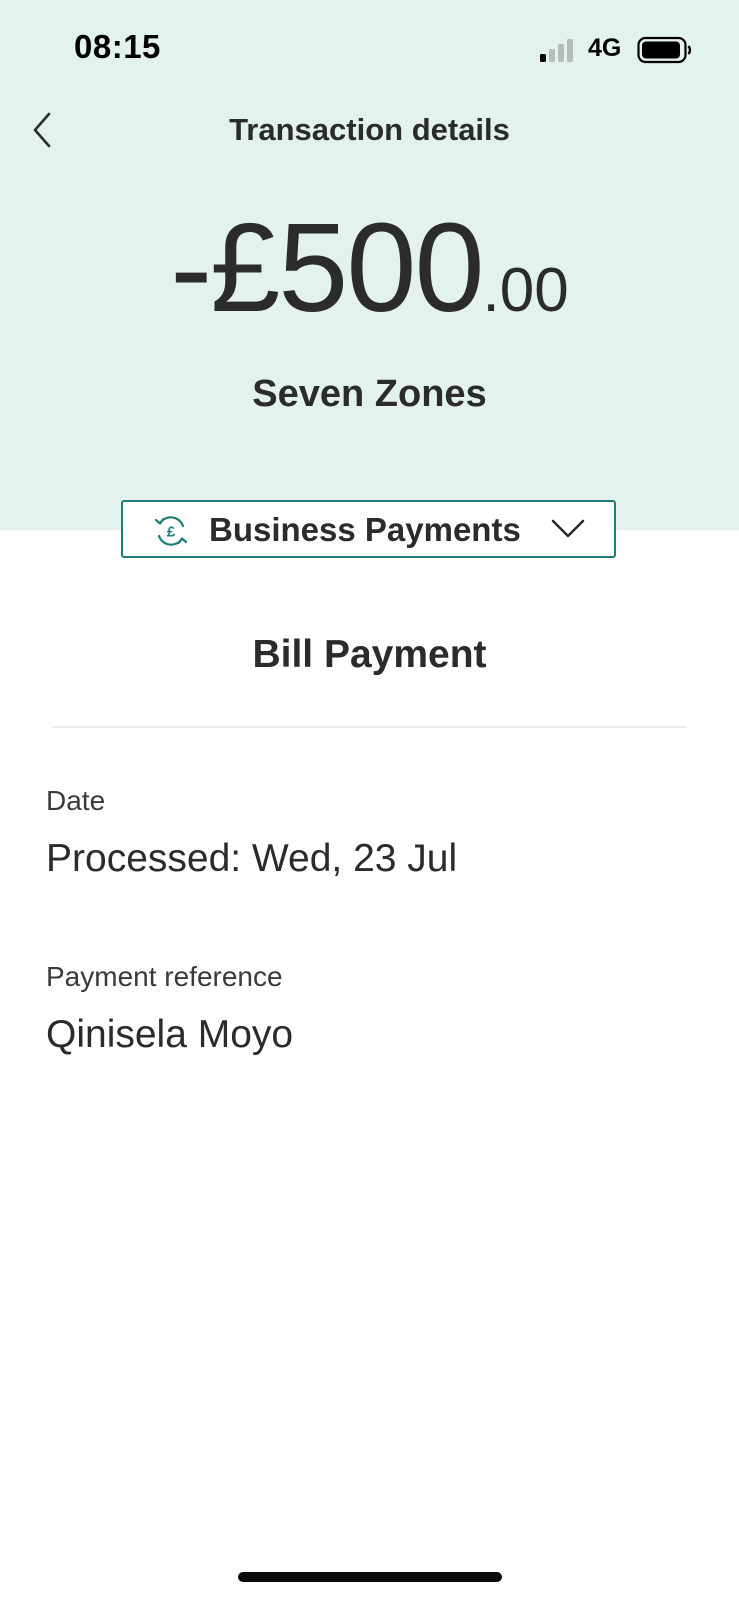 This screenshot has height=1600, width=739. Describe the element at coordinates (252, 858) in the screenshot. I see `date-value: Processed: Wed, 23 Jul` at that location.